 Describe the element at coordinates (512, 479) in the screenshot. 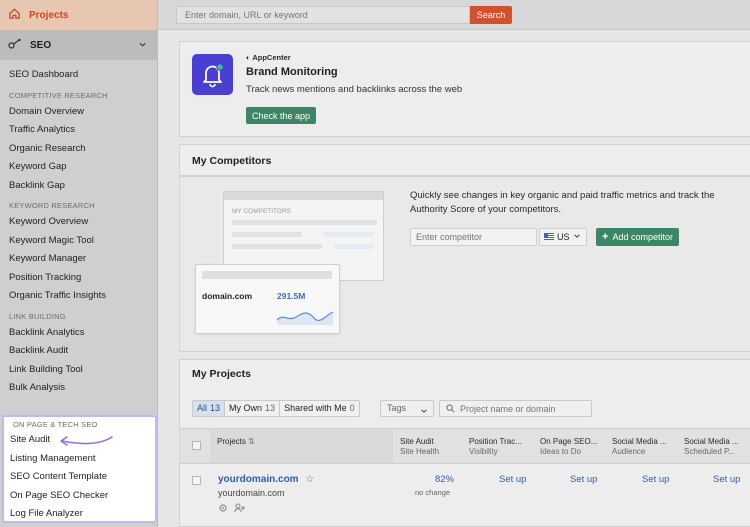

I see `position-tracking-setup-link: Set up` at that location.